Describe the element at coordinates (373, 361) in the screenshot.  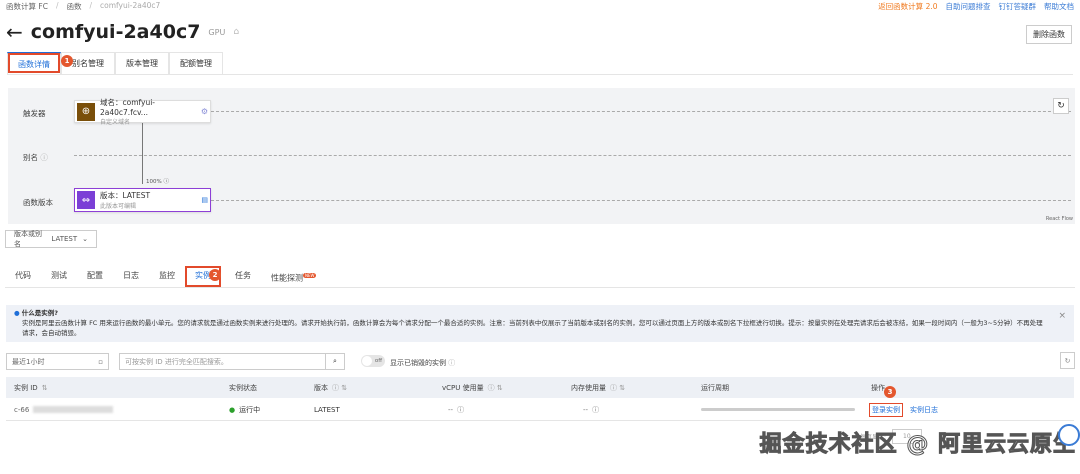
I see `show-destroyed-toggle: off` at that location.